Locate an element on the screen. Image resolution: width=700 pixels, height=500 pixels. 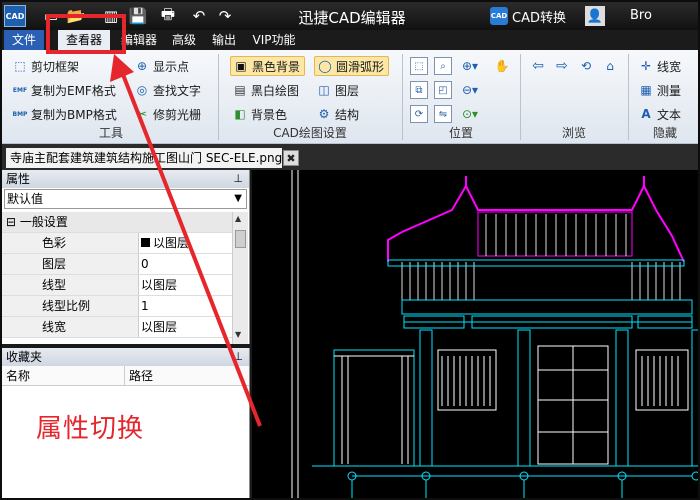
property-row: 线宽 以图层 is located at coordinates (117, 327).